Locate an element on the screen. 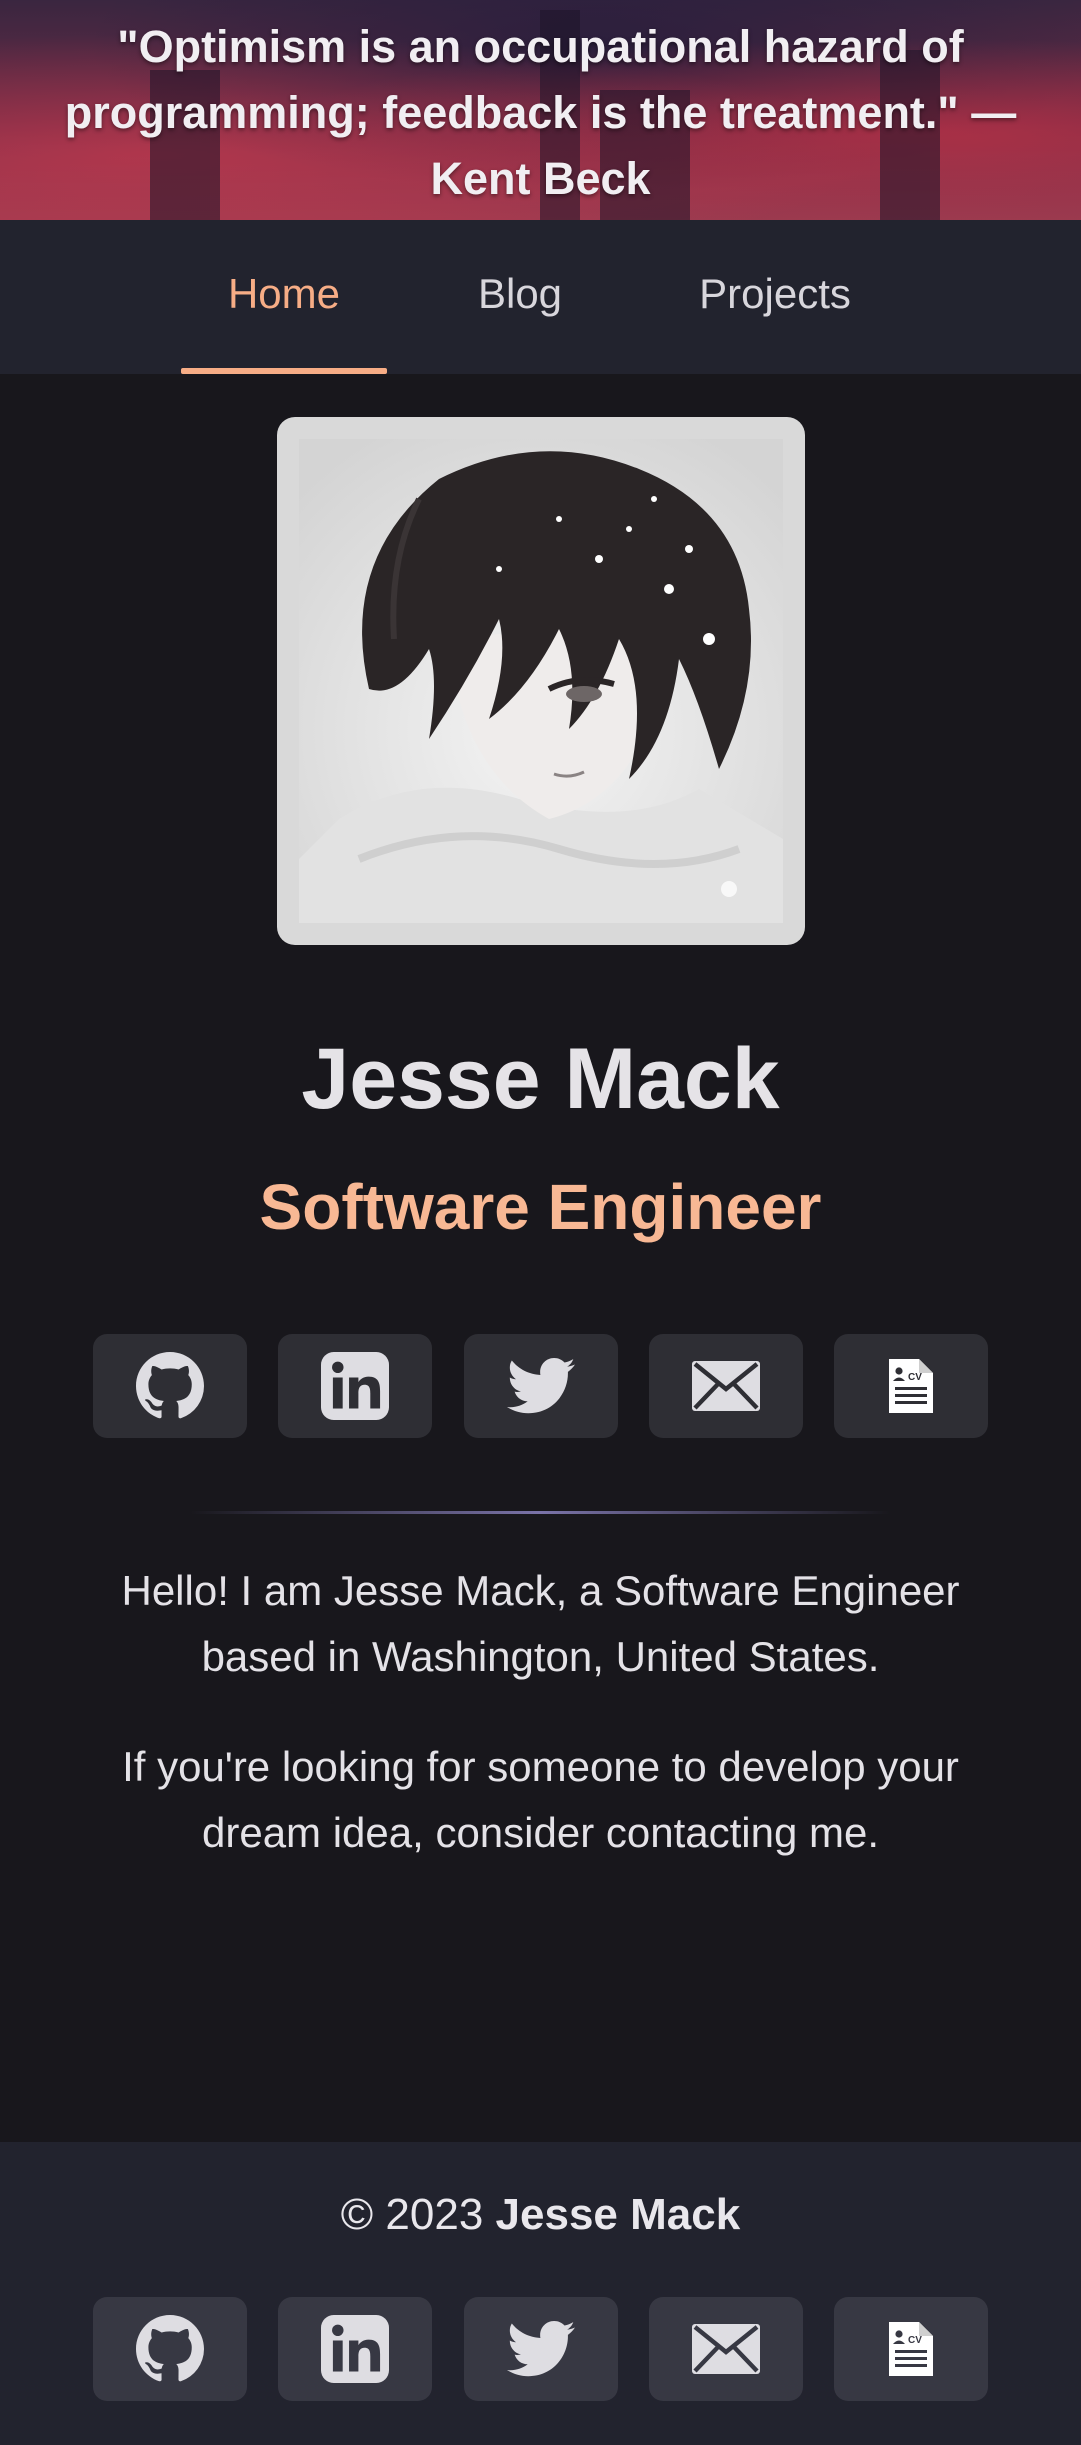 The width and height of the screenshot is (1081, 2445). avatar-image is located at coordinates (541, 681).